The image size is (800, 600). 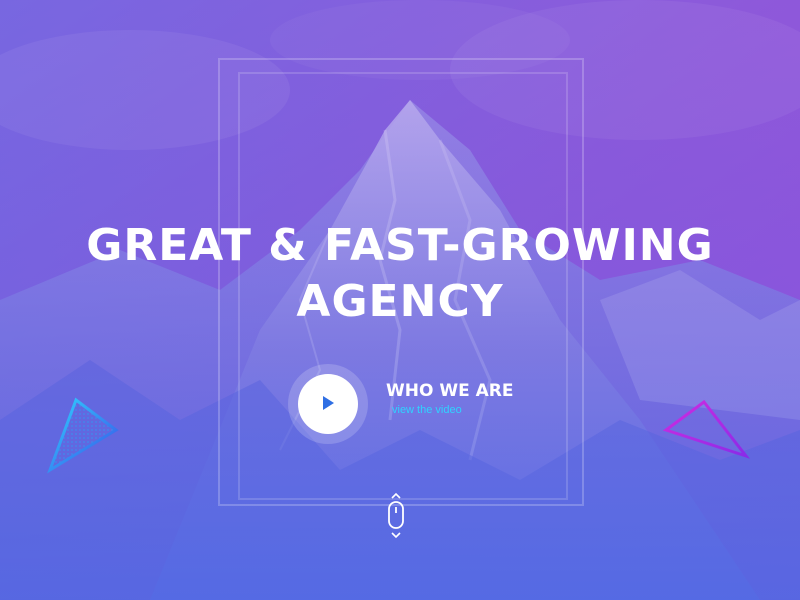 What do you see at coordinates (450, 391) in the screenshot?
I see `video-title: WHO WE ARE` at bounding box center [450, 391].